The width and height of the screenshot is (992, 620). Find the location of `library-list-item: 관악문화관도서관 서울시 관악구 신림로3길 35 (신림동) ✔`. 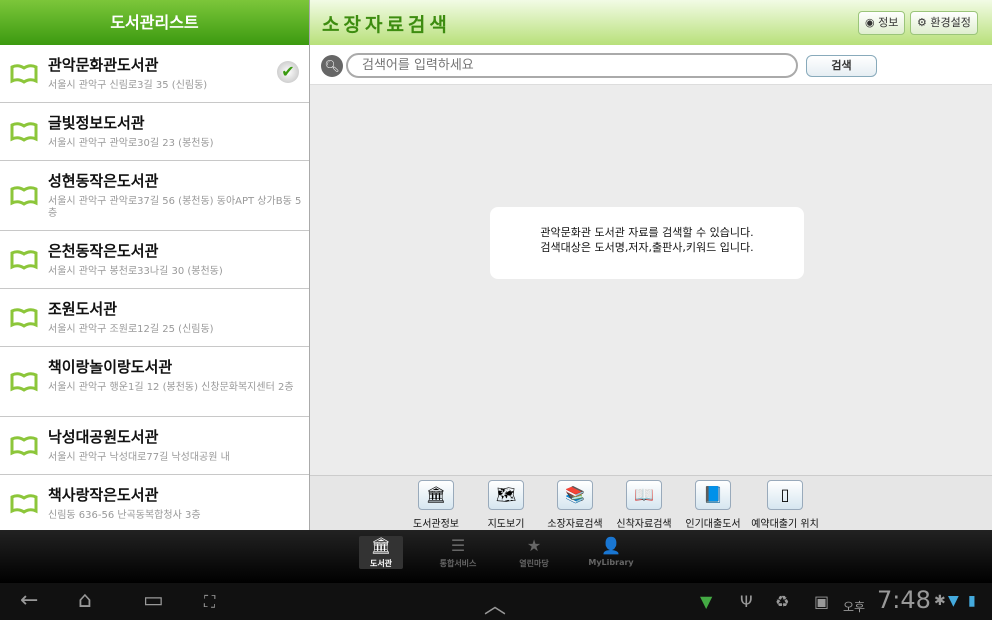

library-list-item: 관악문화관도서관 서울시 관악구 신림로3길 35 (신림동) ✔ is located at coordinates (154, 74).